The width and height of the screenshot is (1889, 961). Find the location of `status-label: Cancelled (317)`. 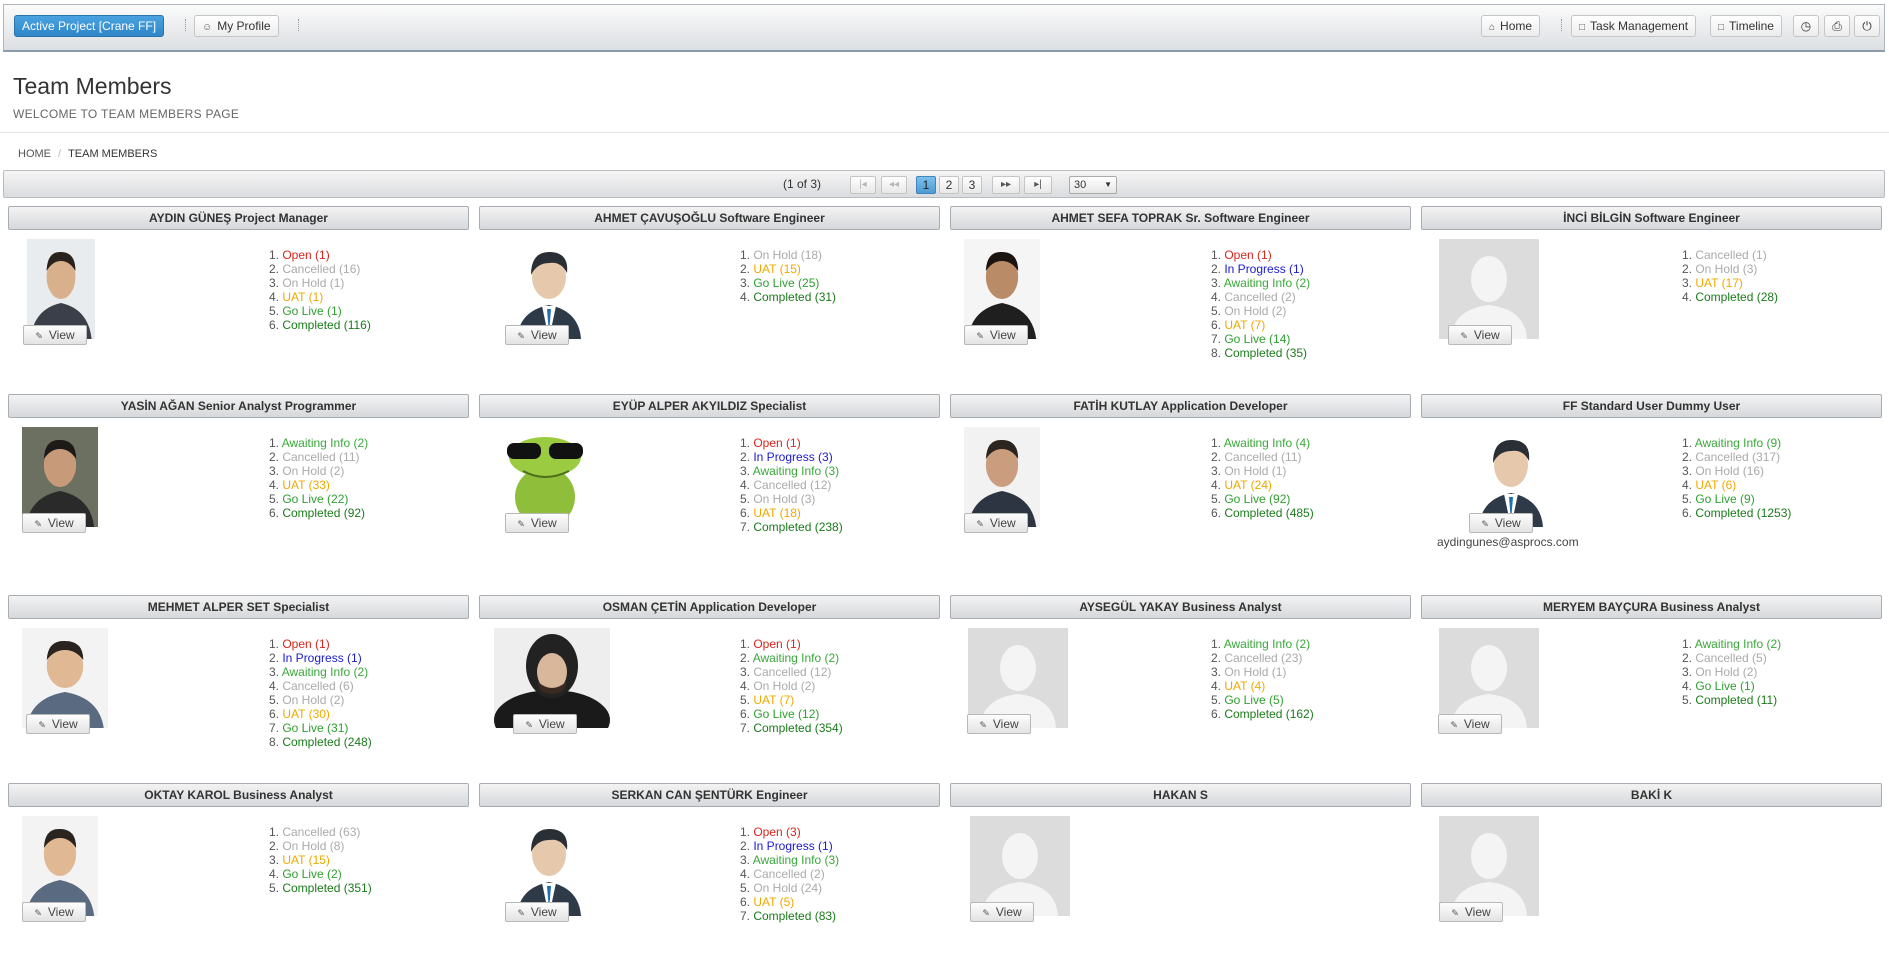

status-label: Cancelled (317) is located at coordinates (1737, 457).